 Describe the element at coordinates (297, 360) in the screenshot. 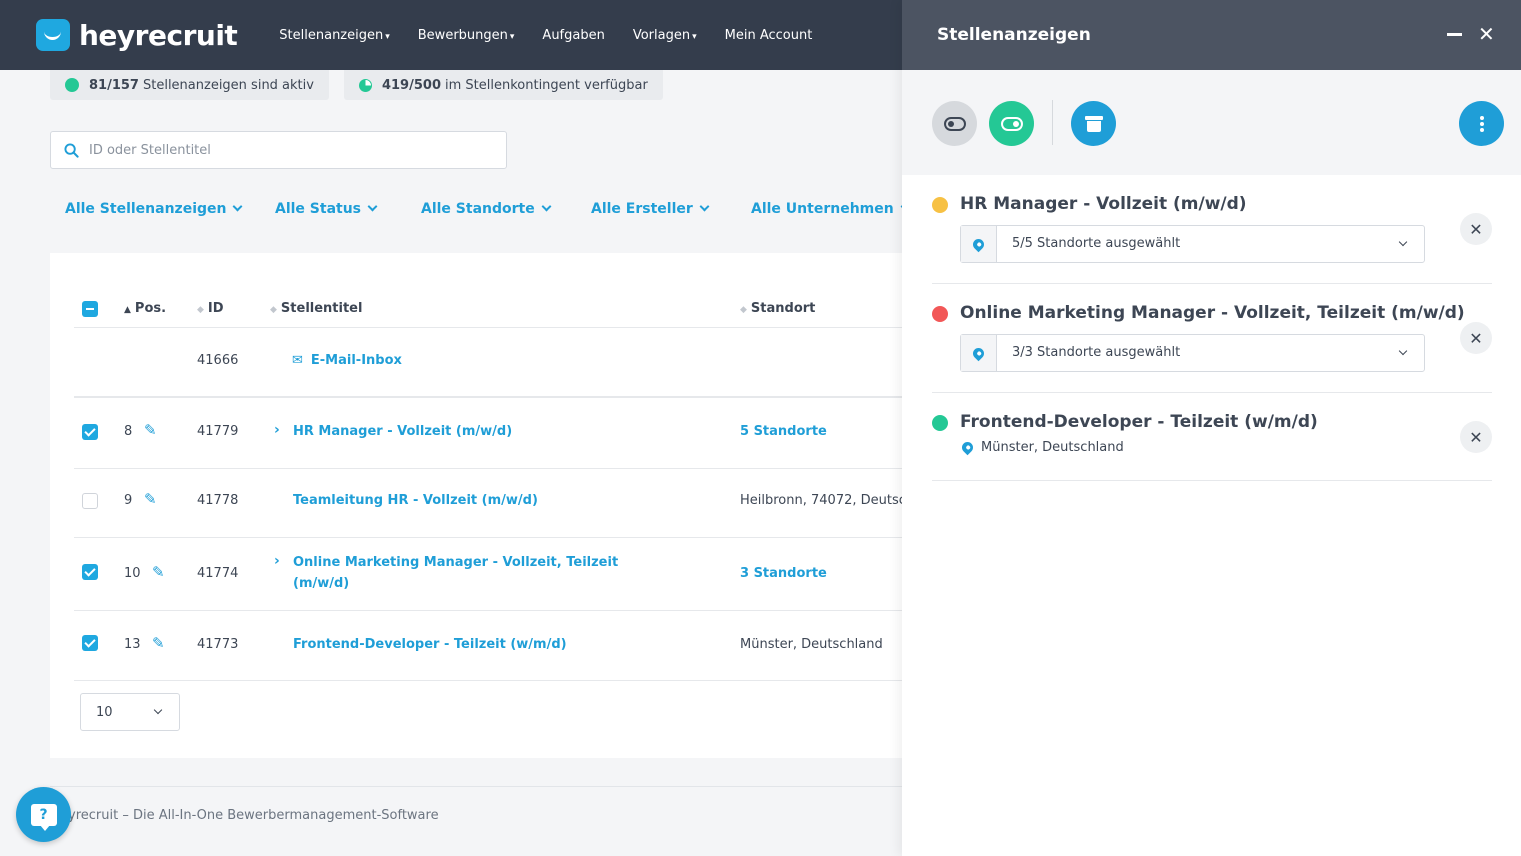

I see `envelope-icon: ✉` at that location.